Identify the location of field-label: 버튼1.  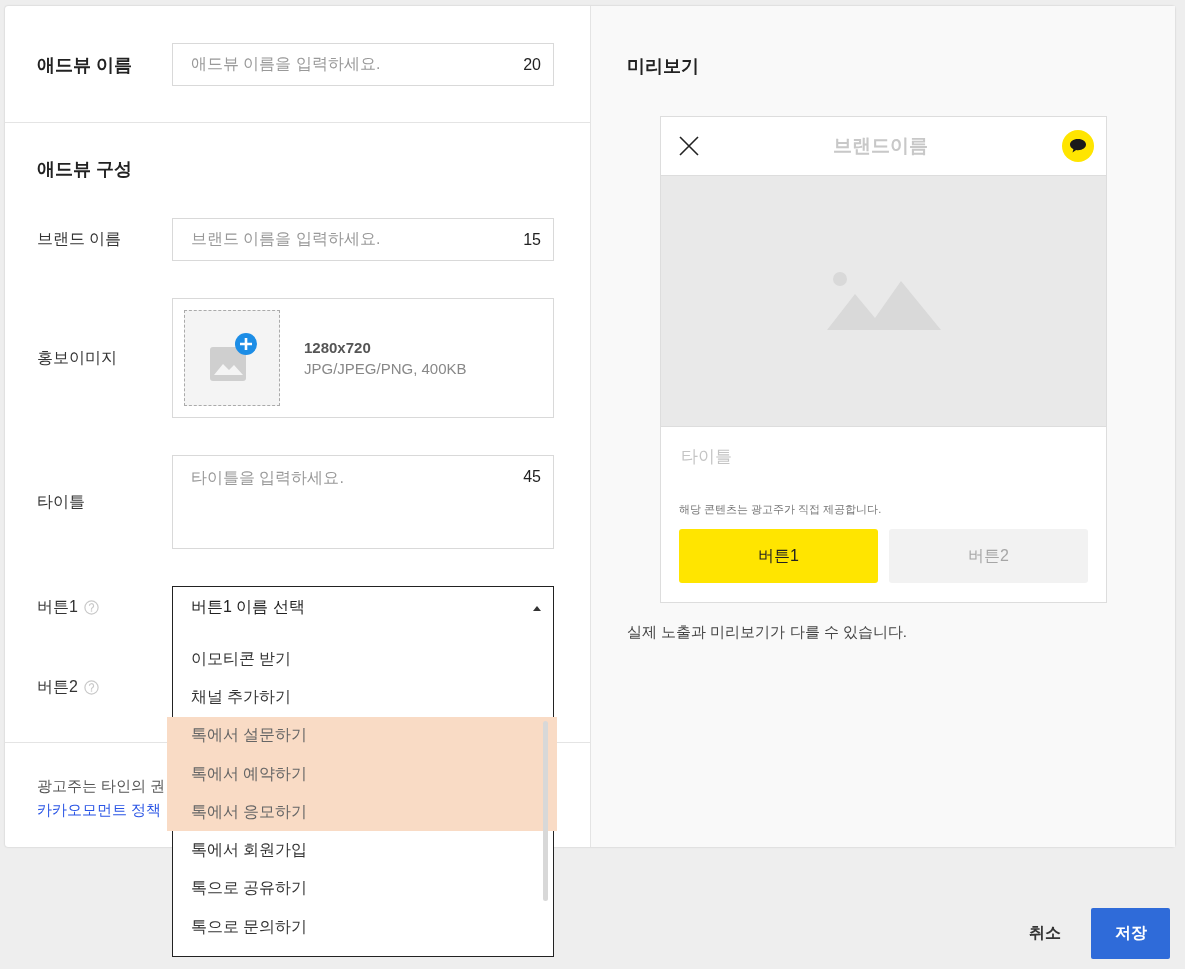
(57, 607).